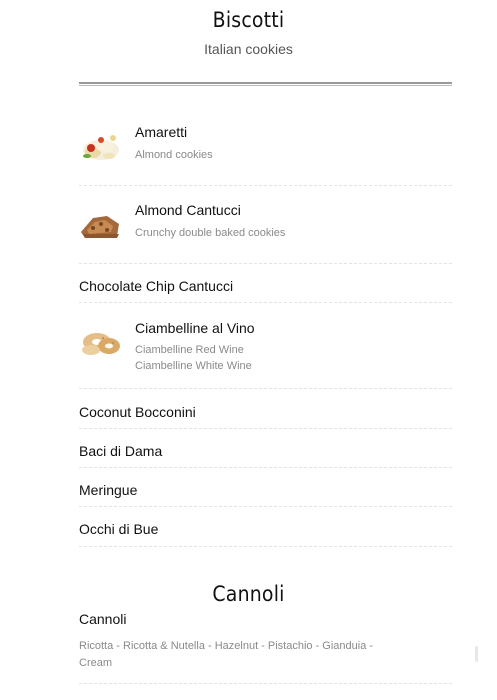 The width and height of the screenshot is (497, 700). I want to click on item-name: Ciambelline al Vino, so click(195, 328).